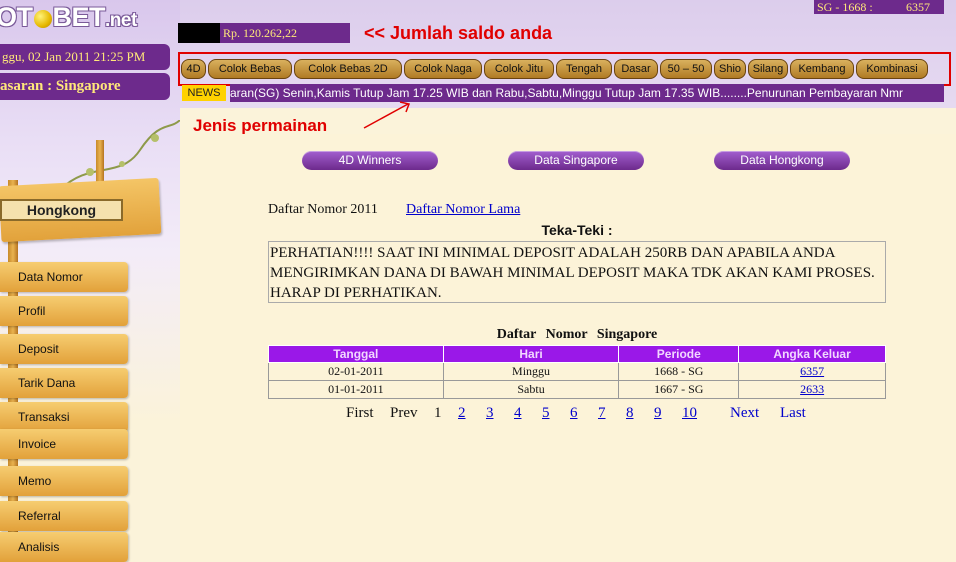 The height and width of the screenshot is (562, 956). What do you see at coordinates (404, 413) in the screenshot?
I see `pager-prev: Prev` at bounding box center [404, 413].